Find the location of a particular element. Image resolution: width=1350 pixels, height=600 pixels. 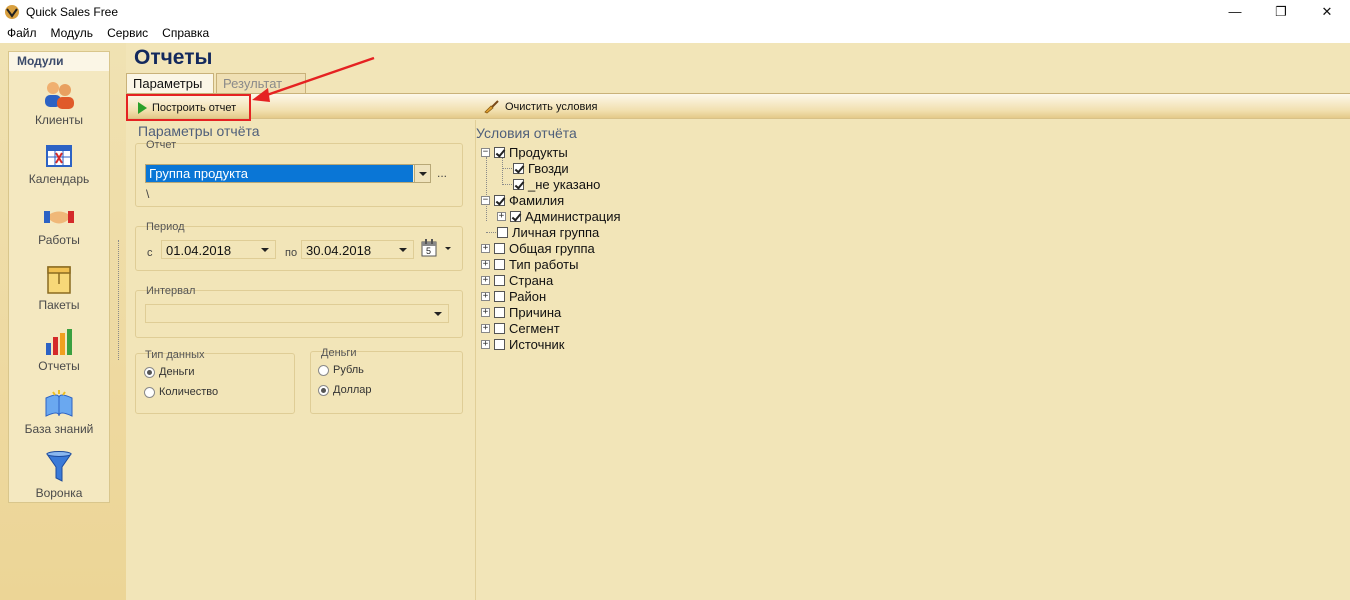

datatype-quantity-radio: Количество is located at coordinates (181, 392).